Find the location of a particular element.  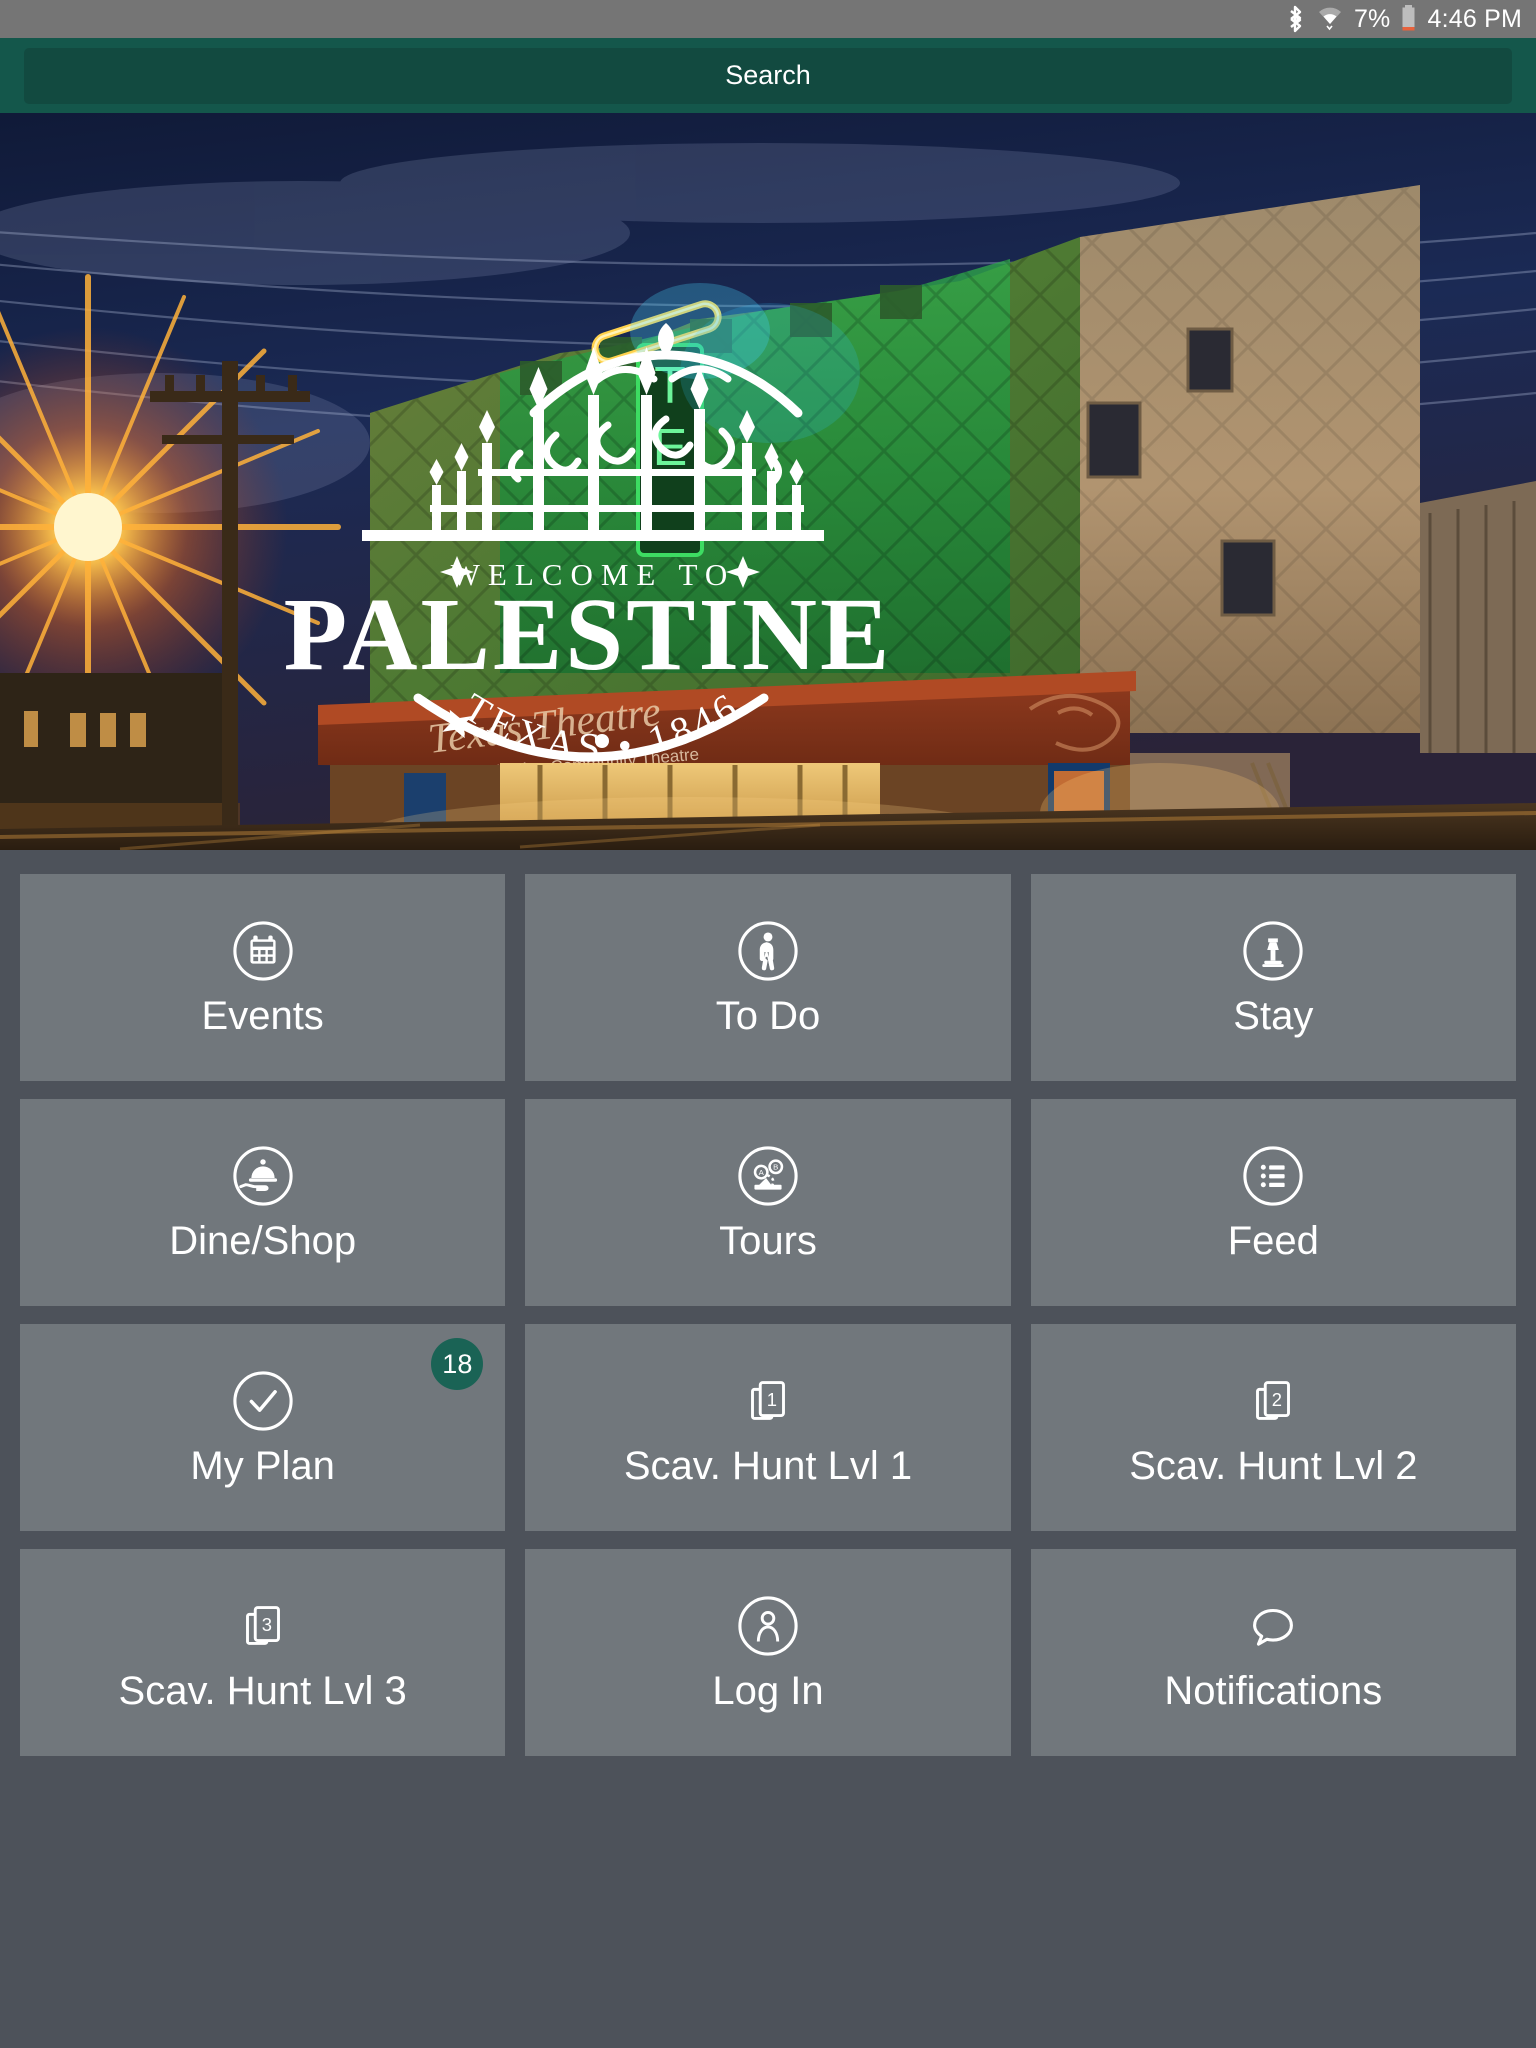

tile-label: Log In is located at coordinates (768, 1690).